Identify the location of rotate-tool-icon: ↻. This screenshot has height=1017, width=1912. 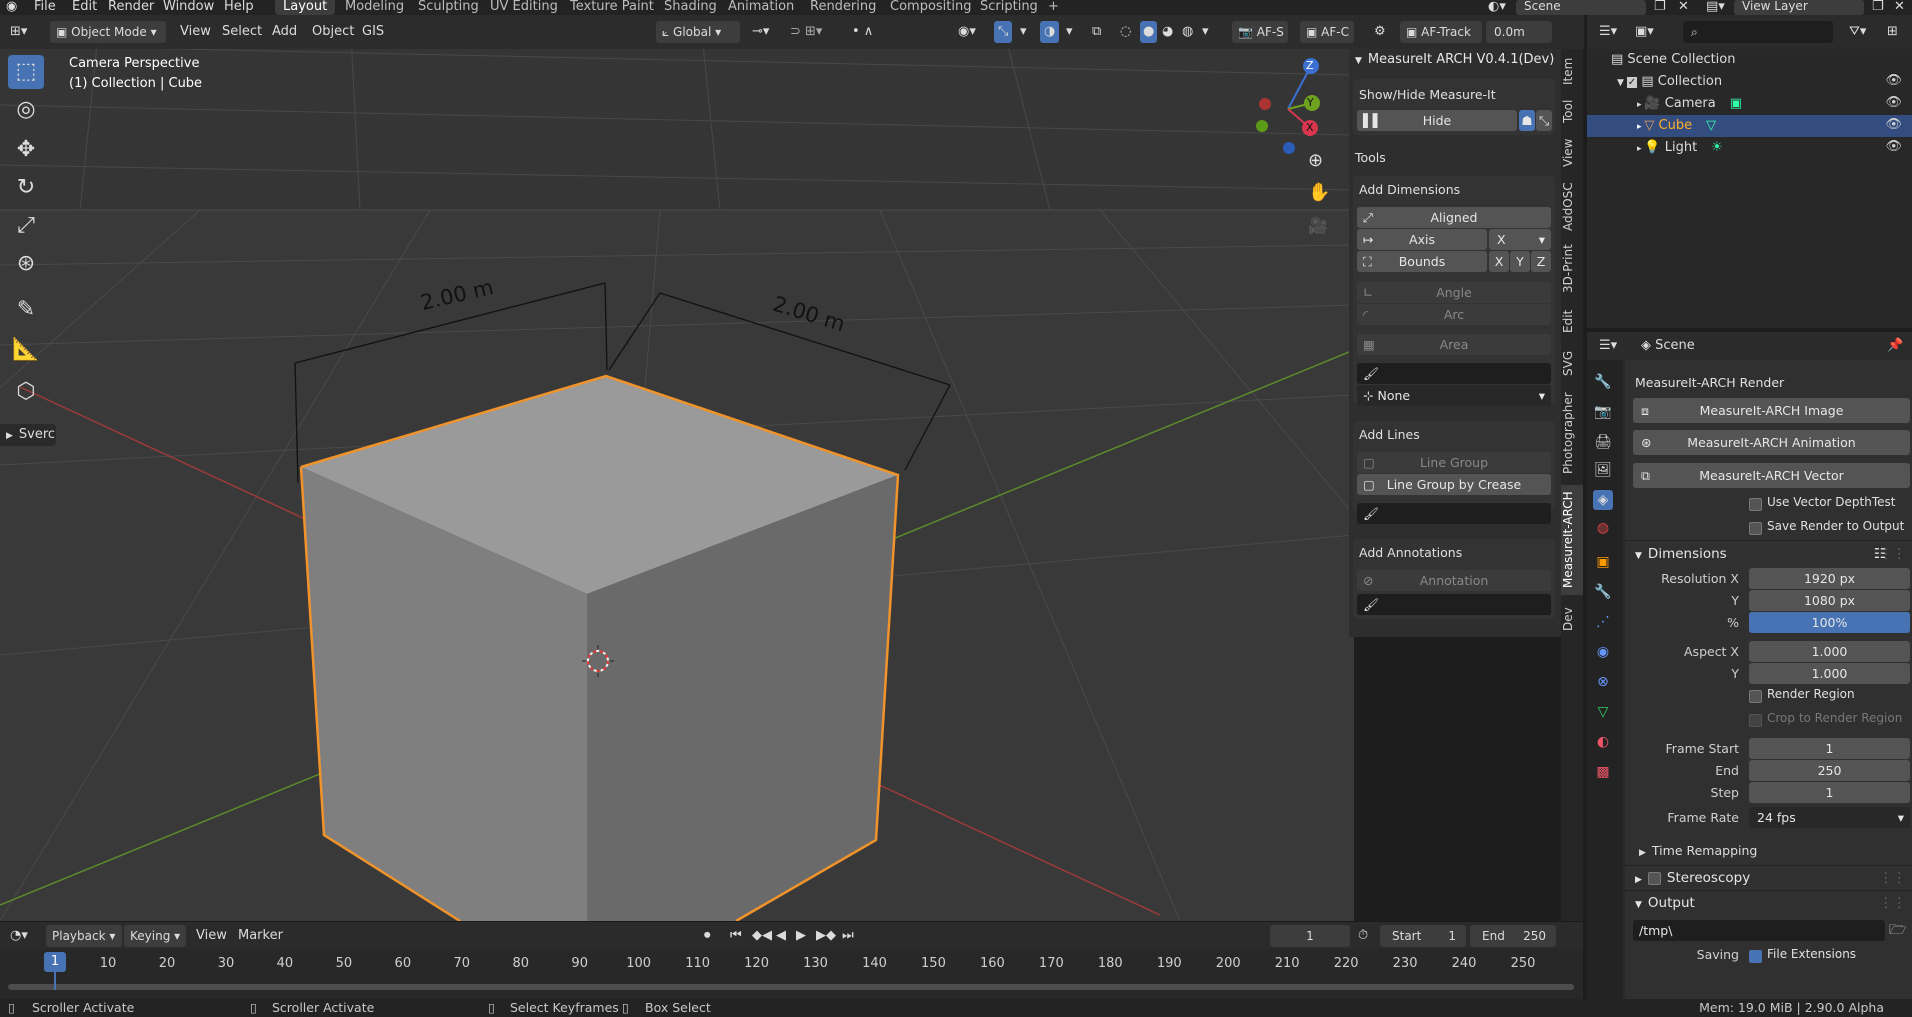
(26, 188).